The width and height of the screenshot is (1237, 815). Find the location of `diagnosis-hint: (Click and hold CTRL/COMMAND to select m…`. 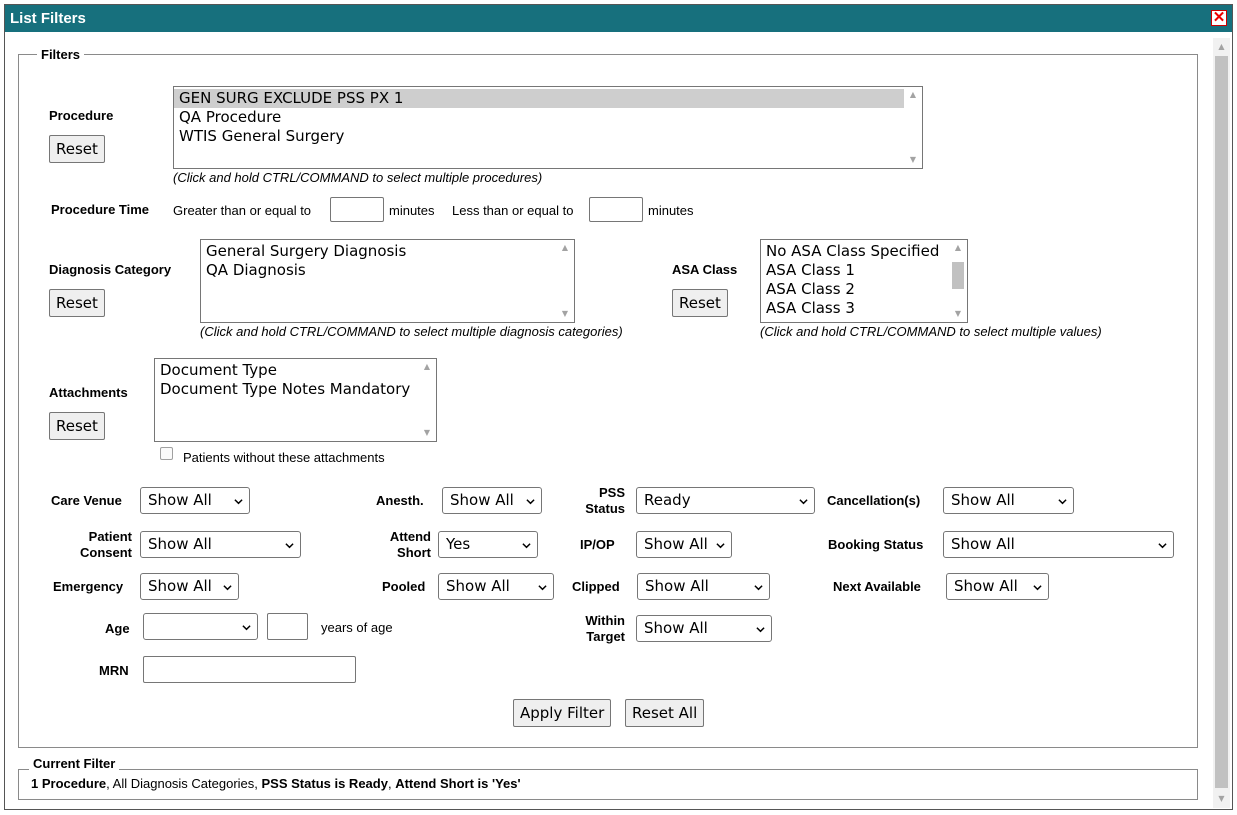

diagnosis-hint: (Click and hold CTRL/COMMAND to select m… is located at coordinates (411, 331).